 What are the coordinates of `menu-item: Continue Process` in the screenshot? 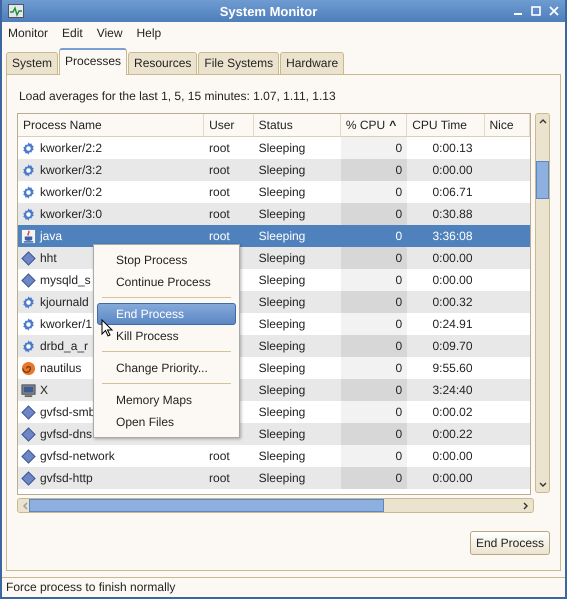 It's located at (166, 282).